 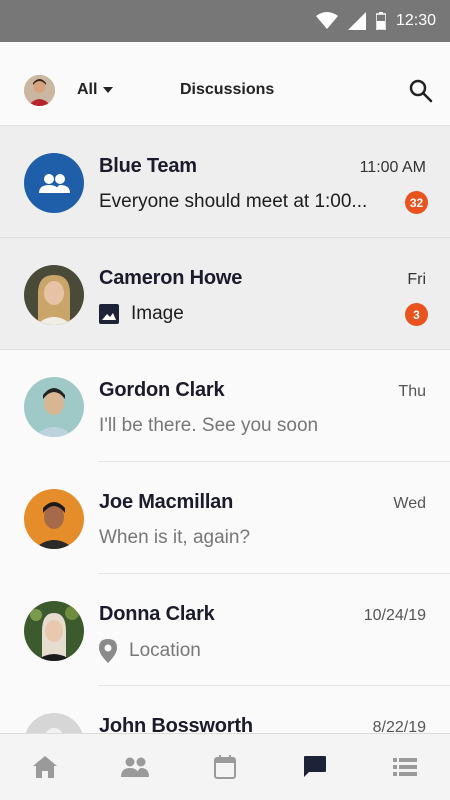 I want to click on preview-text: When is it, again?, so click(x=175, y=537).